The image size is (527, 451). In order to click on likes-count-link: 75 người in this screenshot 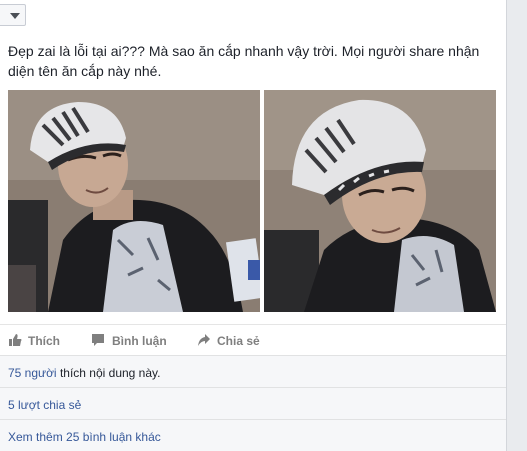, I will do `click(32, 373)`.